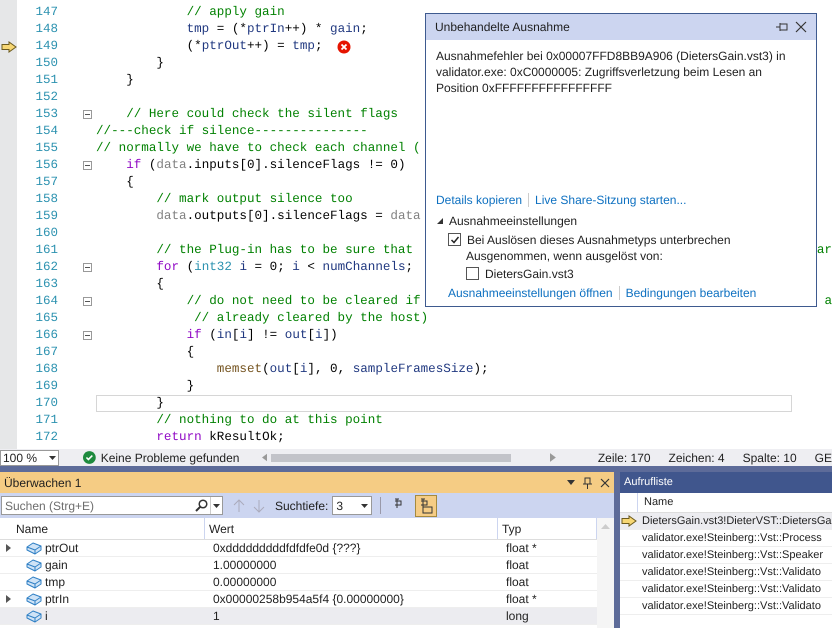 The width and height of the screenshot is (832, 628). I want to click on variable-type: float *, so click(521, 599).